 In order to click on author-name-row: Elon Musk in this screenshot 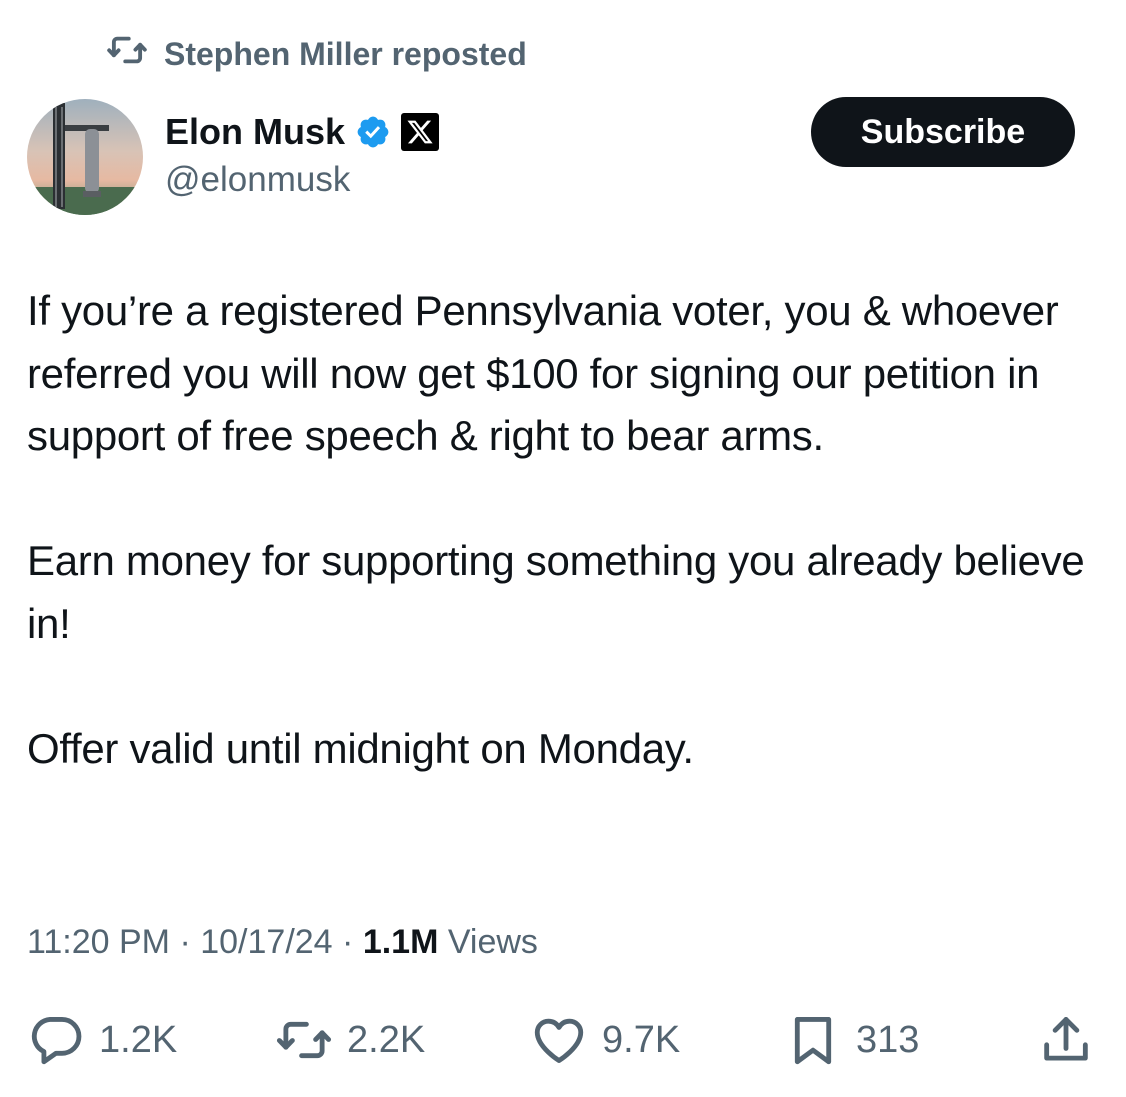, I will do `click(302, 132)`.